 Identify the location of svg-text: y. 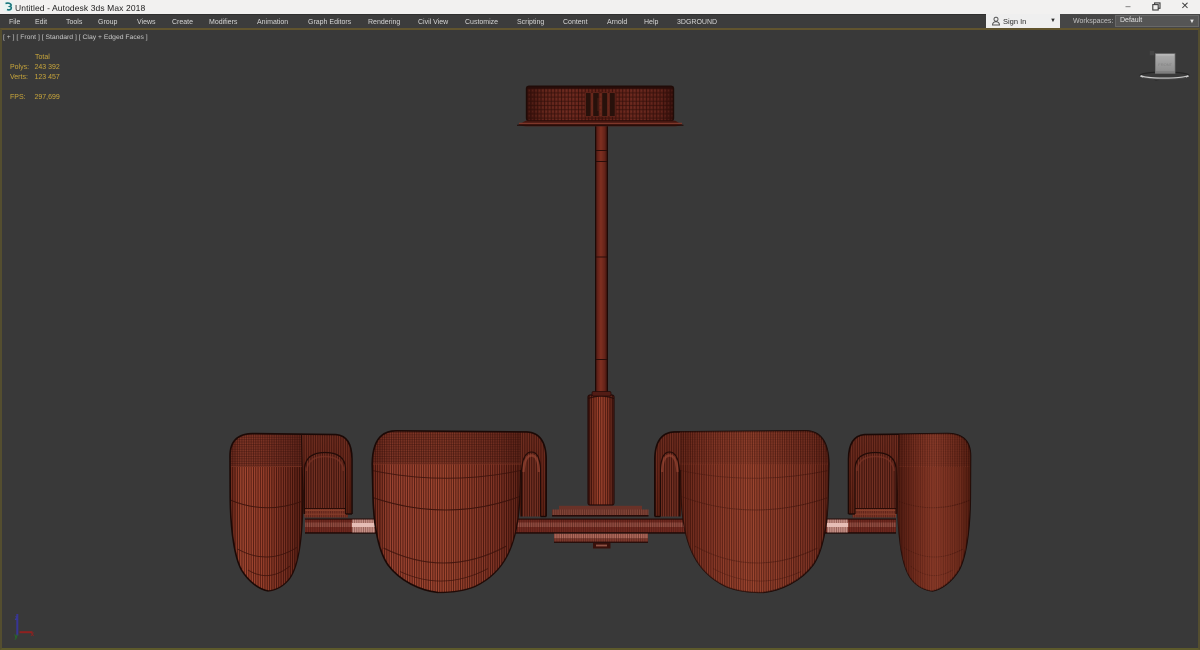
(16, 636).